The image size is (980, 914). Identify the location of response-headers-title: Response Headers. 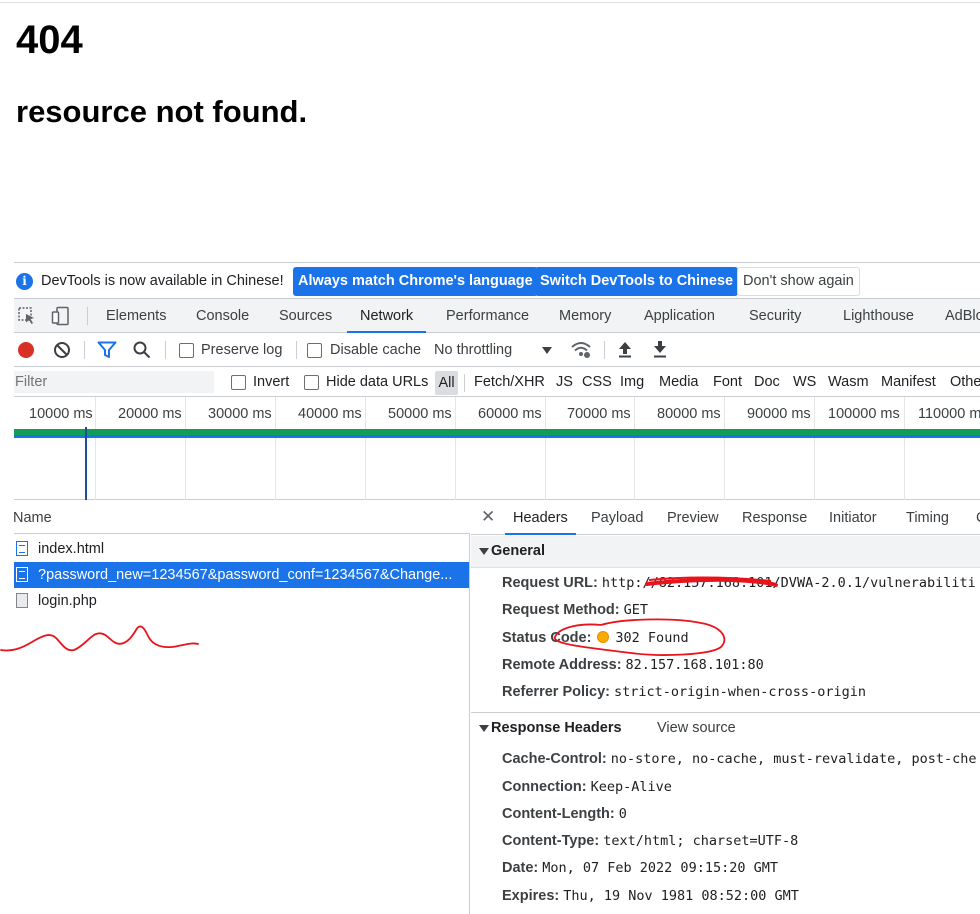
(556, 728).